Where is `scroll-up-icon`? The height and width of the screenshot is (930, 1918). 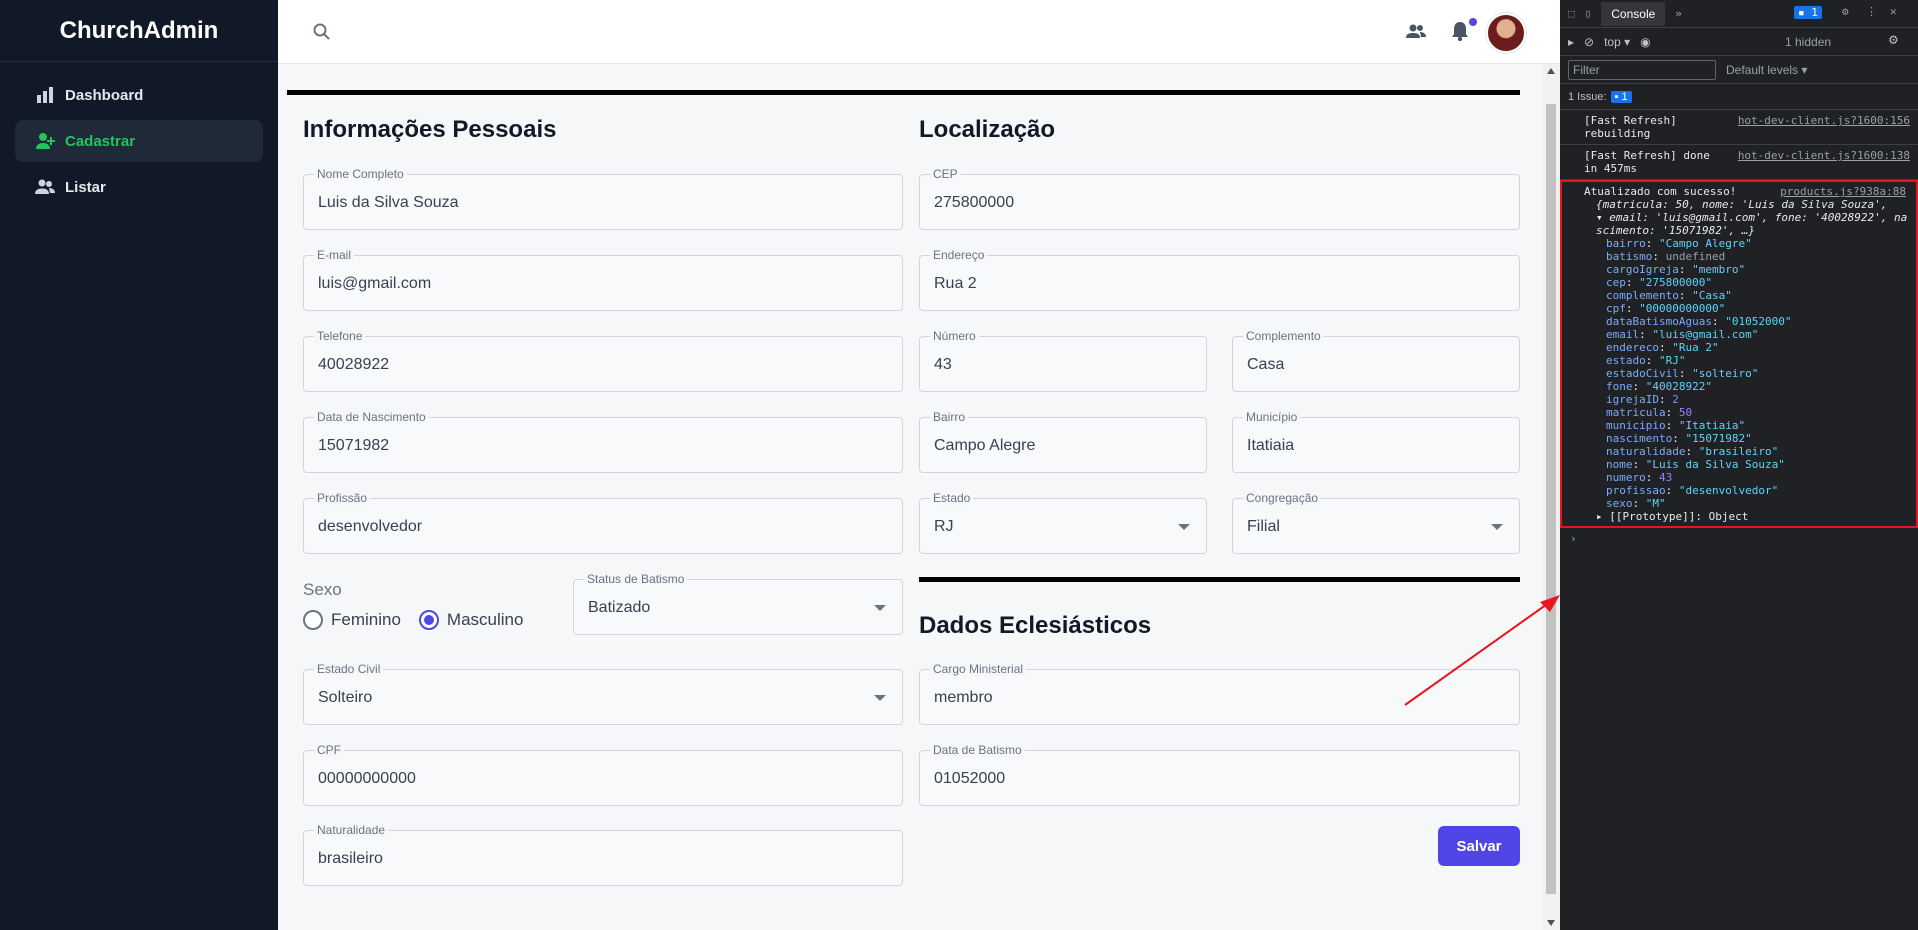
scroll-up-icon is located at coordinates (1551, 71).